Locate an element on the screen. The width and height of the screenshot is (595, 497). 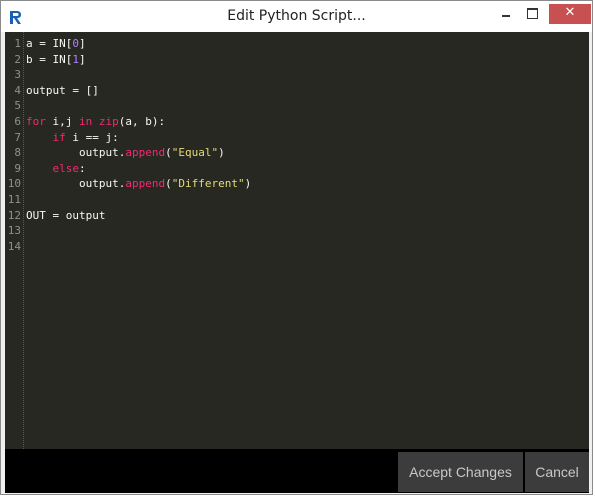
line-number: 6 is located at coordinates (17, 121).